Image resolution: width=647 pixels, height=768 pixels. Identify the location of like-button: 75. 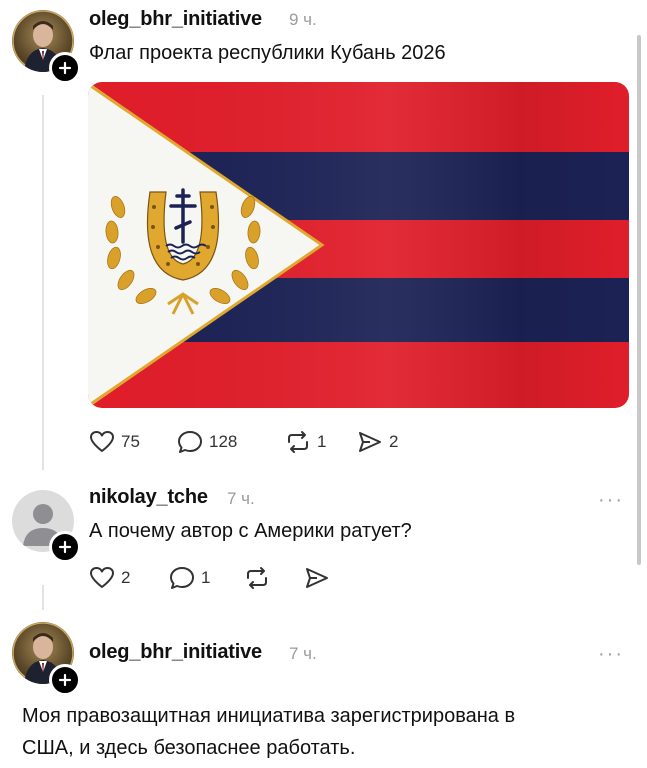
(114, 442).